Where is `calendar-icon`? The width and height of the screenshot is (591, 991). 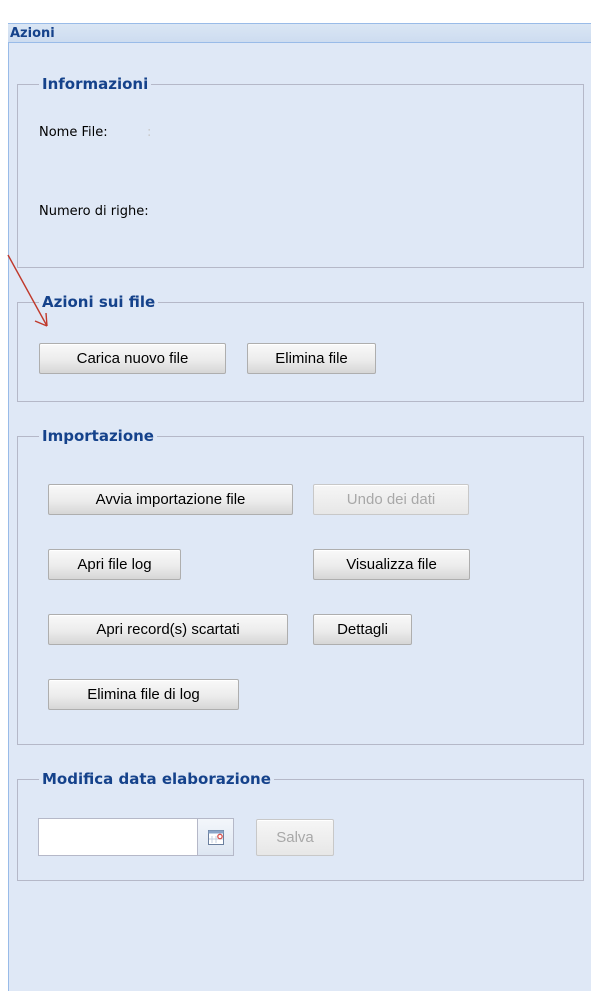 calendar-icon is located at coordinates (216, 837).